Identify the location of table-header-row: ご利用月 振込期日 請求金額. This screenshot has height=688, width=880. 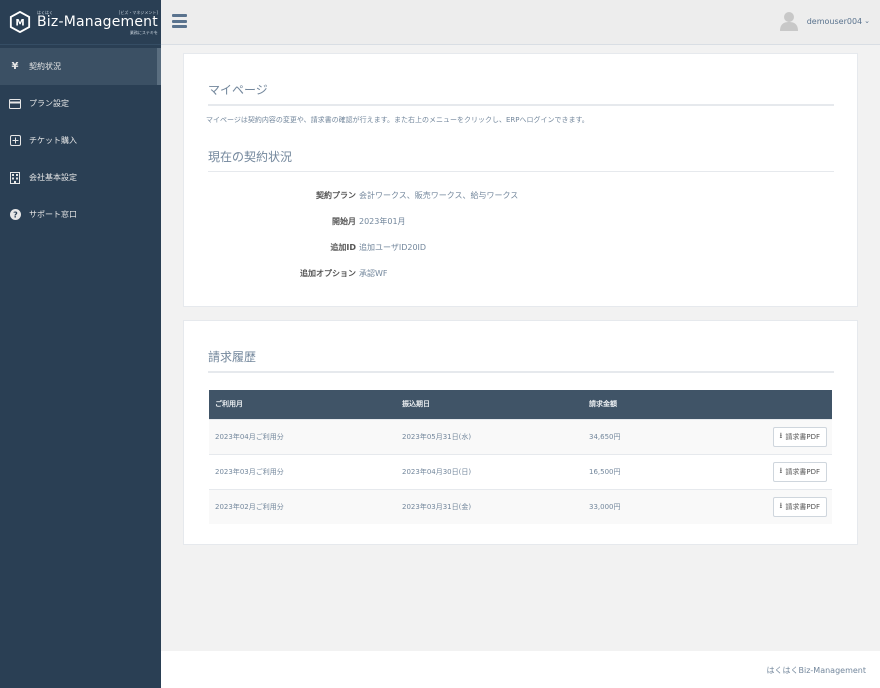
(520, 404).